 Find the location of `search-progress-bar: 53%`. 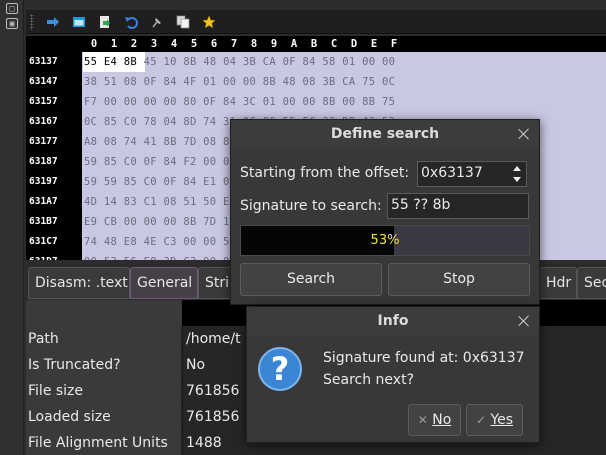

search-progress-bar: 53% is located at coordinates (385, 240).